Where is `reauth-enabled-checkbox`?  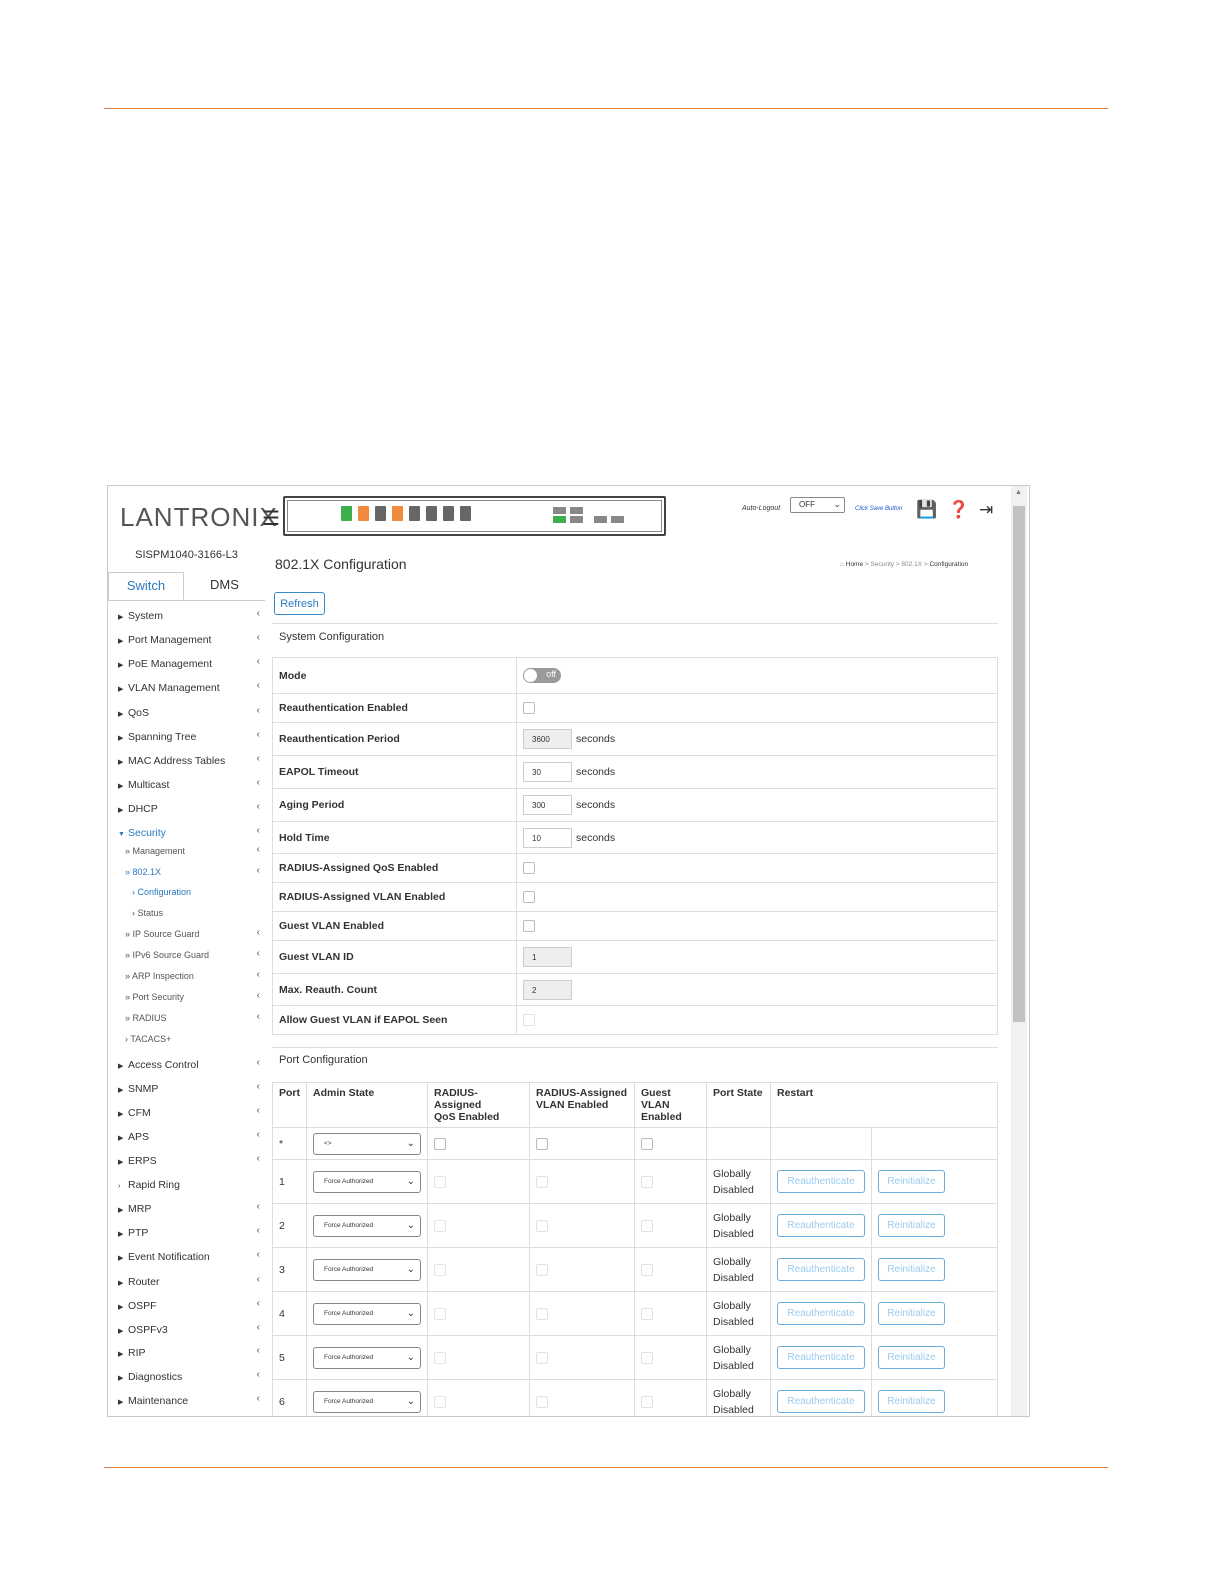
reauth-enabled-checkbox is located at coordinates (529, 708).